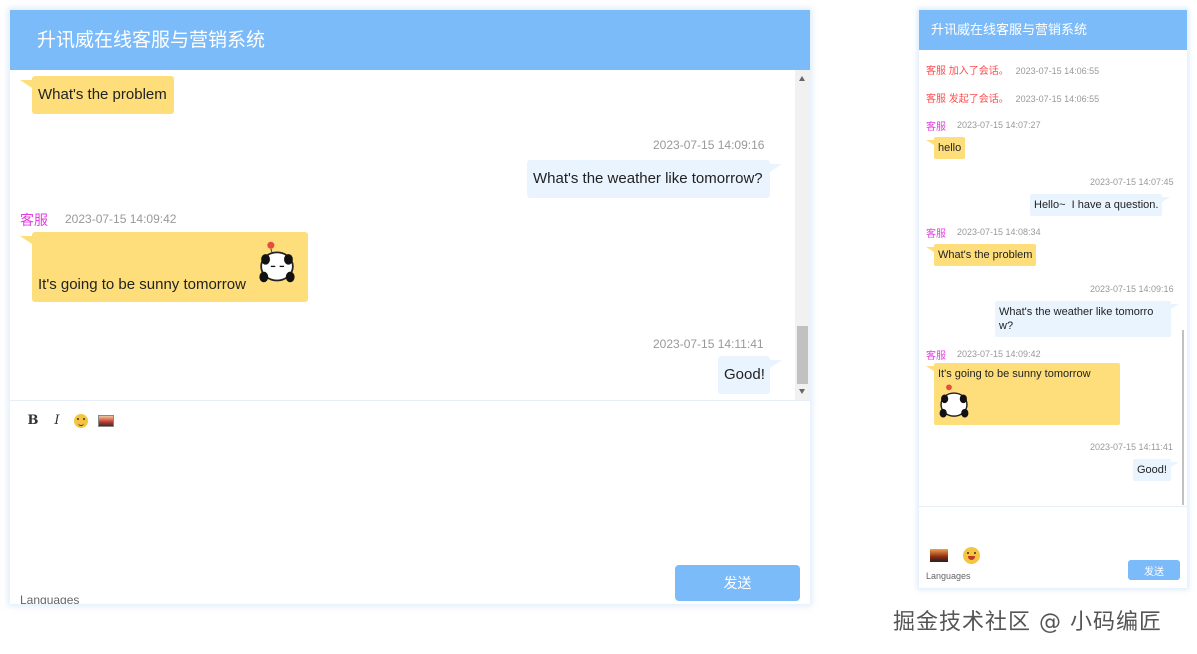 The image size is (1197, 654). I want to click on message-editor: Languages 发送, so click(1053, 547).